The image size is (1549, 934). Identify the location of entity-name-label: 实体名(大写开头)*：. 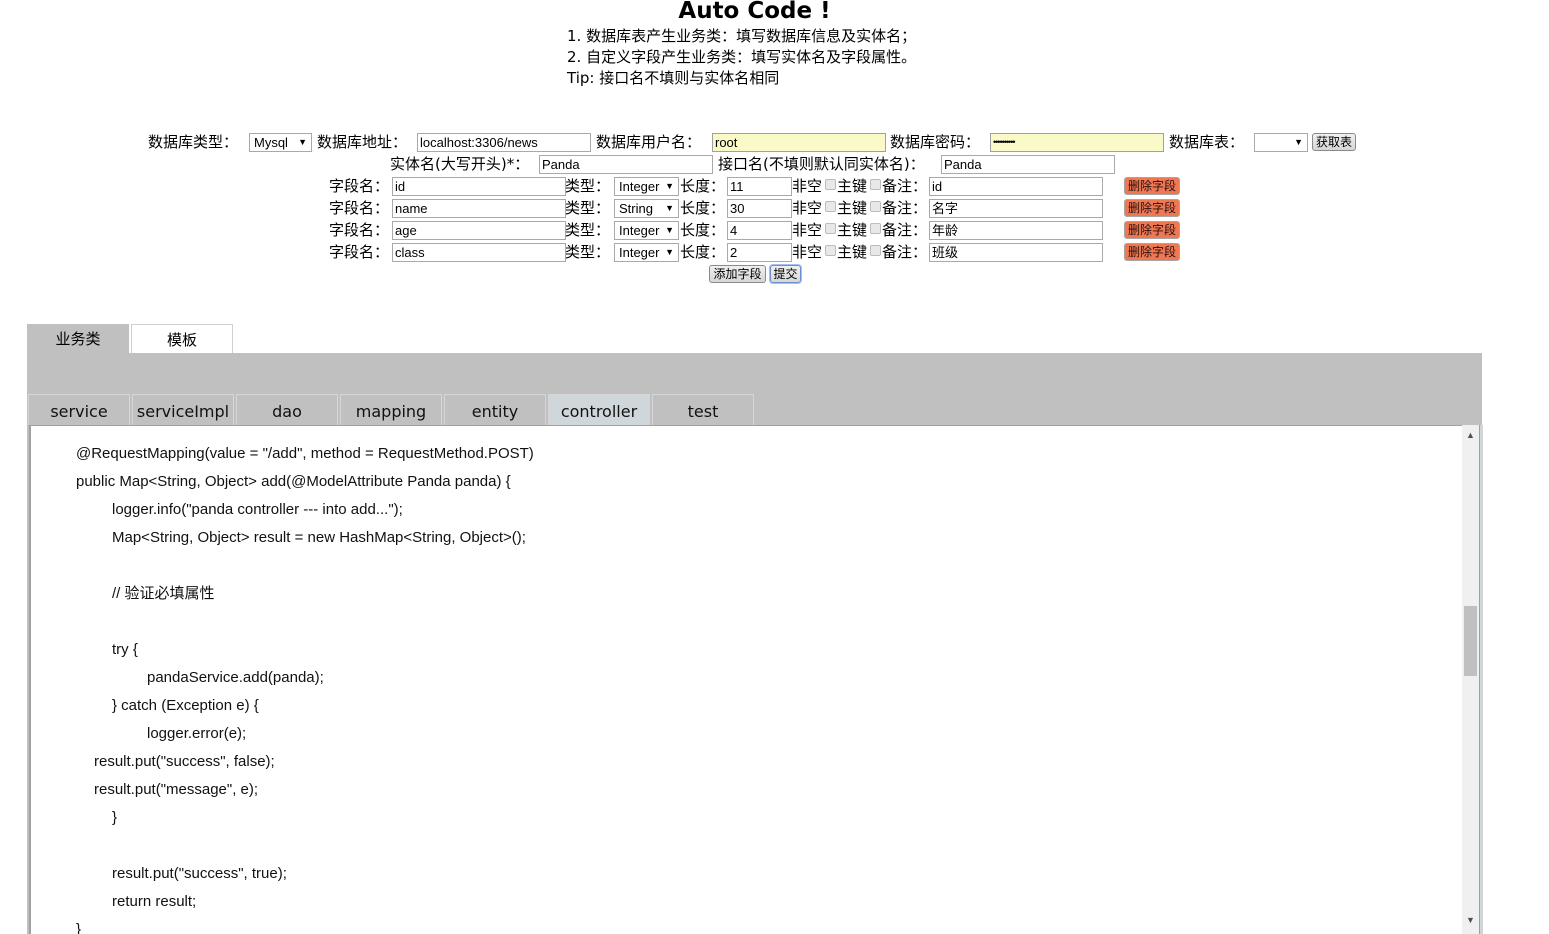
(460, 164).